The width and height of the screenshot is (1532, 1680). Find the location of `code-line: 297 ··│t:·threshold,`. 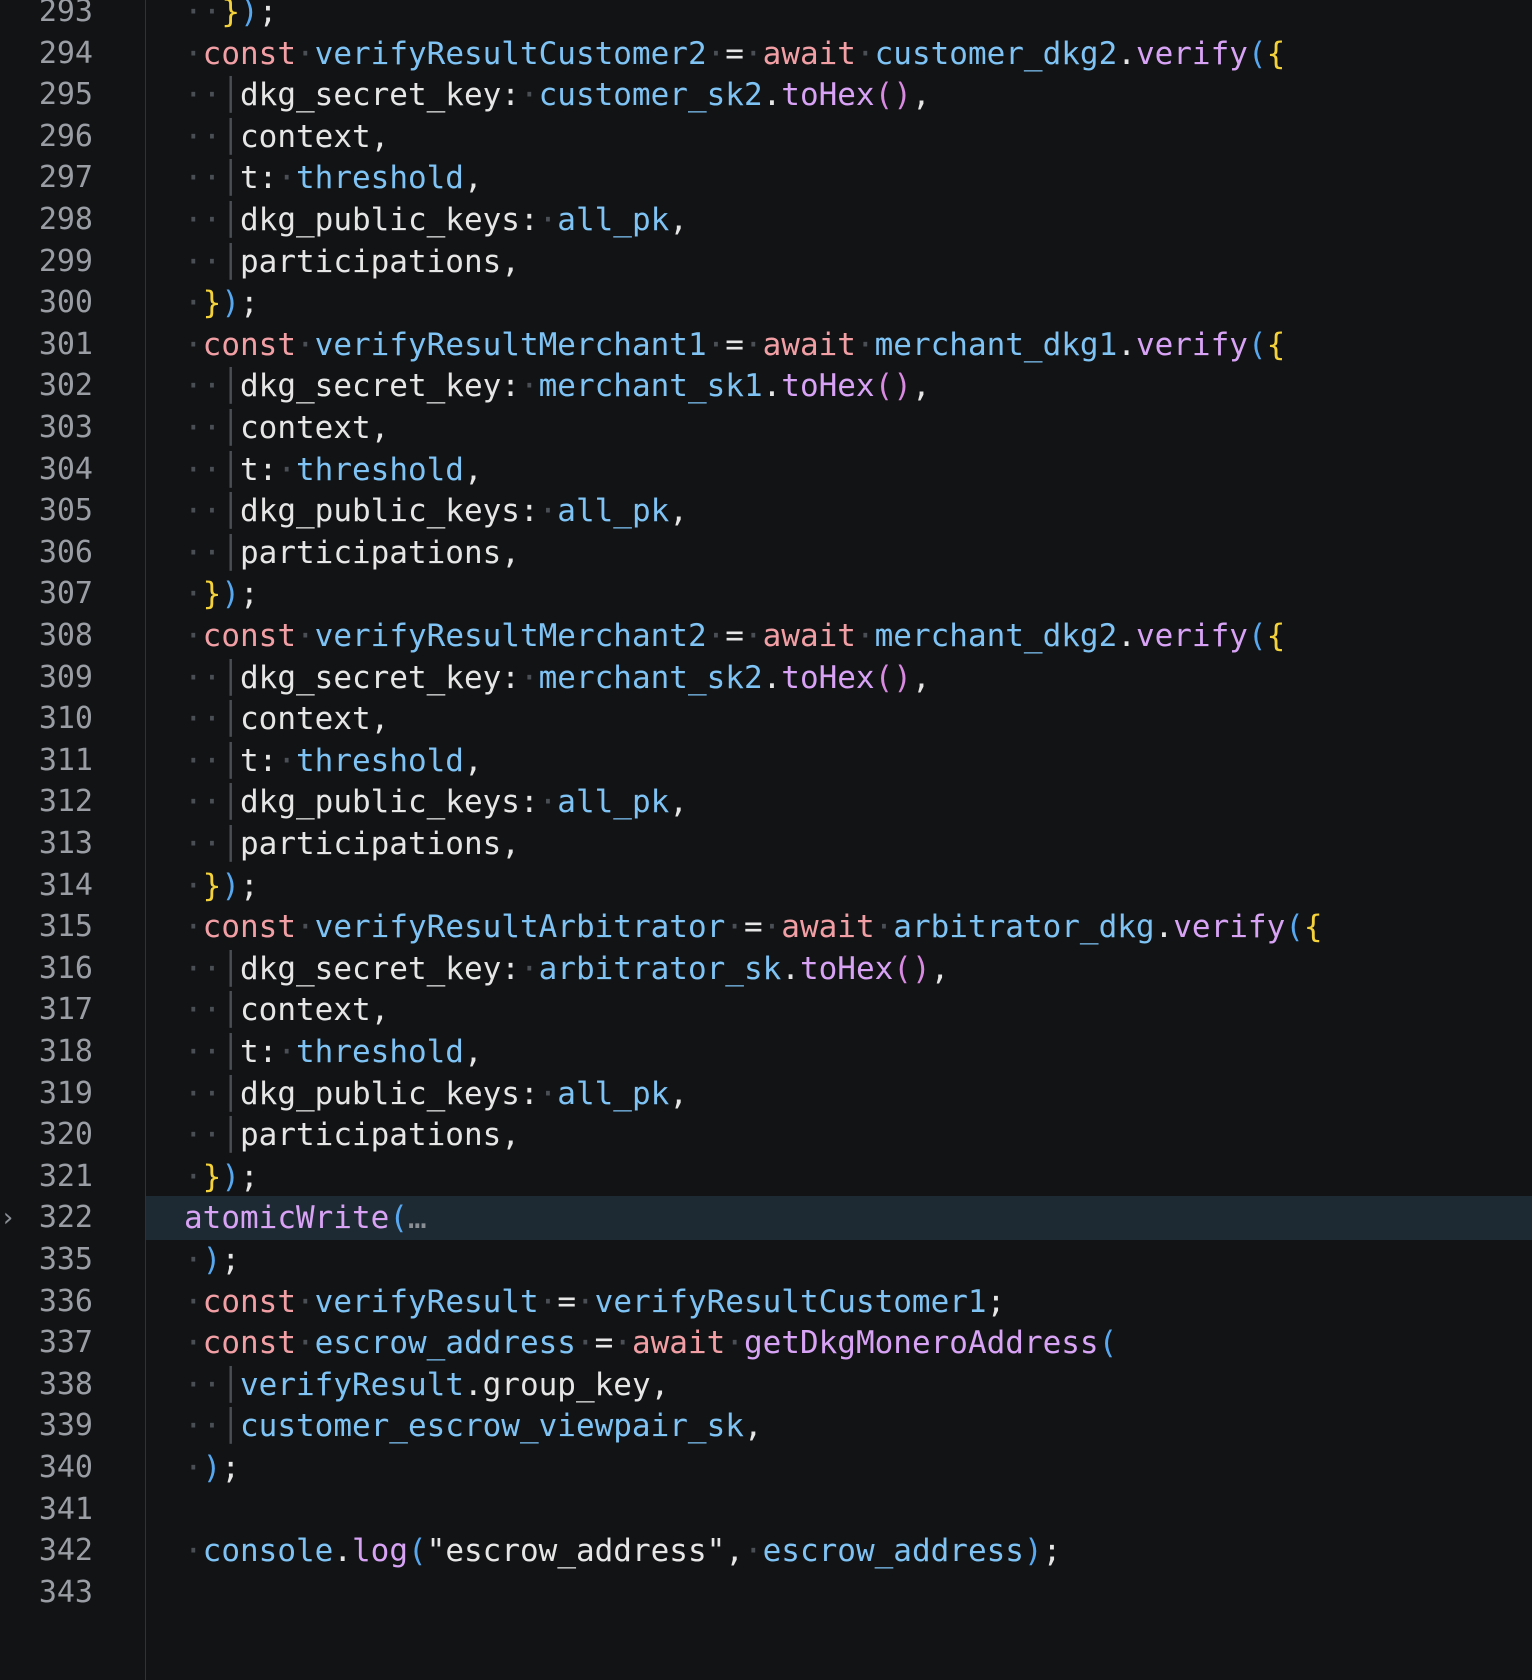

code-line: 297 ··│t:·threshold, is located at coordinates (766, 178).